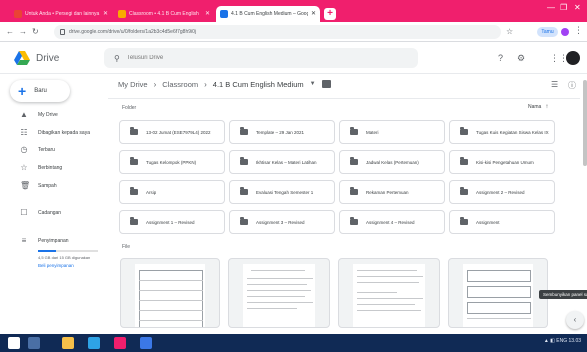 The image size is (587, 352). I want to click on drive-logo-icon, so click(22, 58).